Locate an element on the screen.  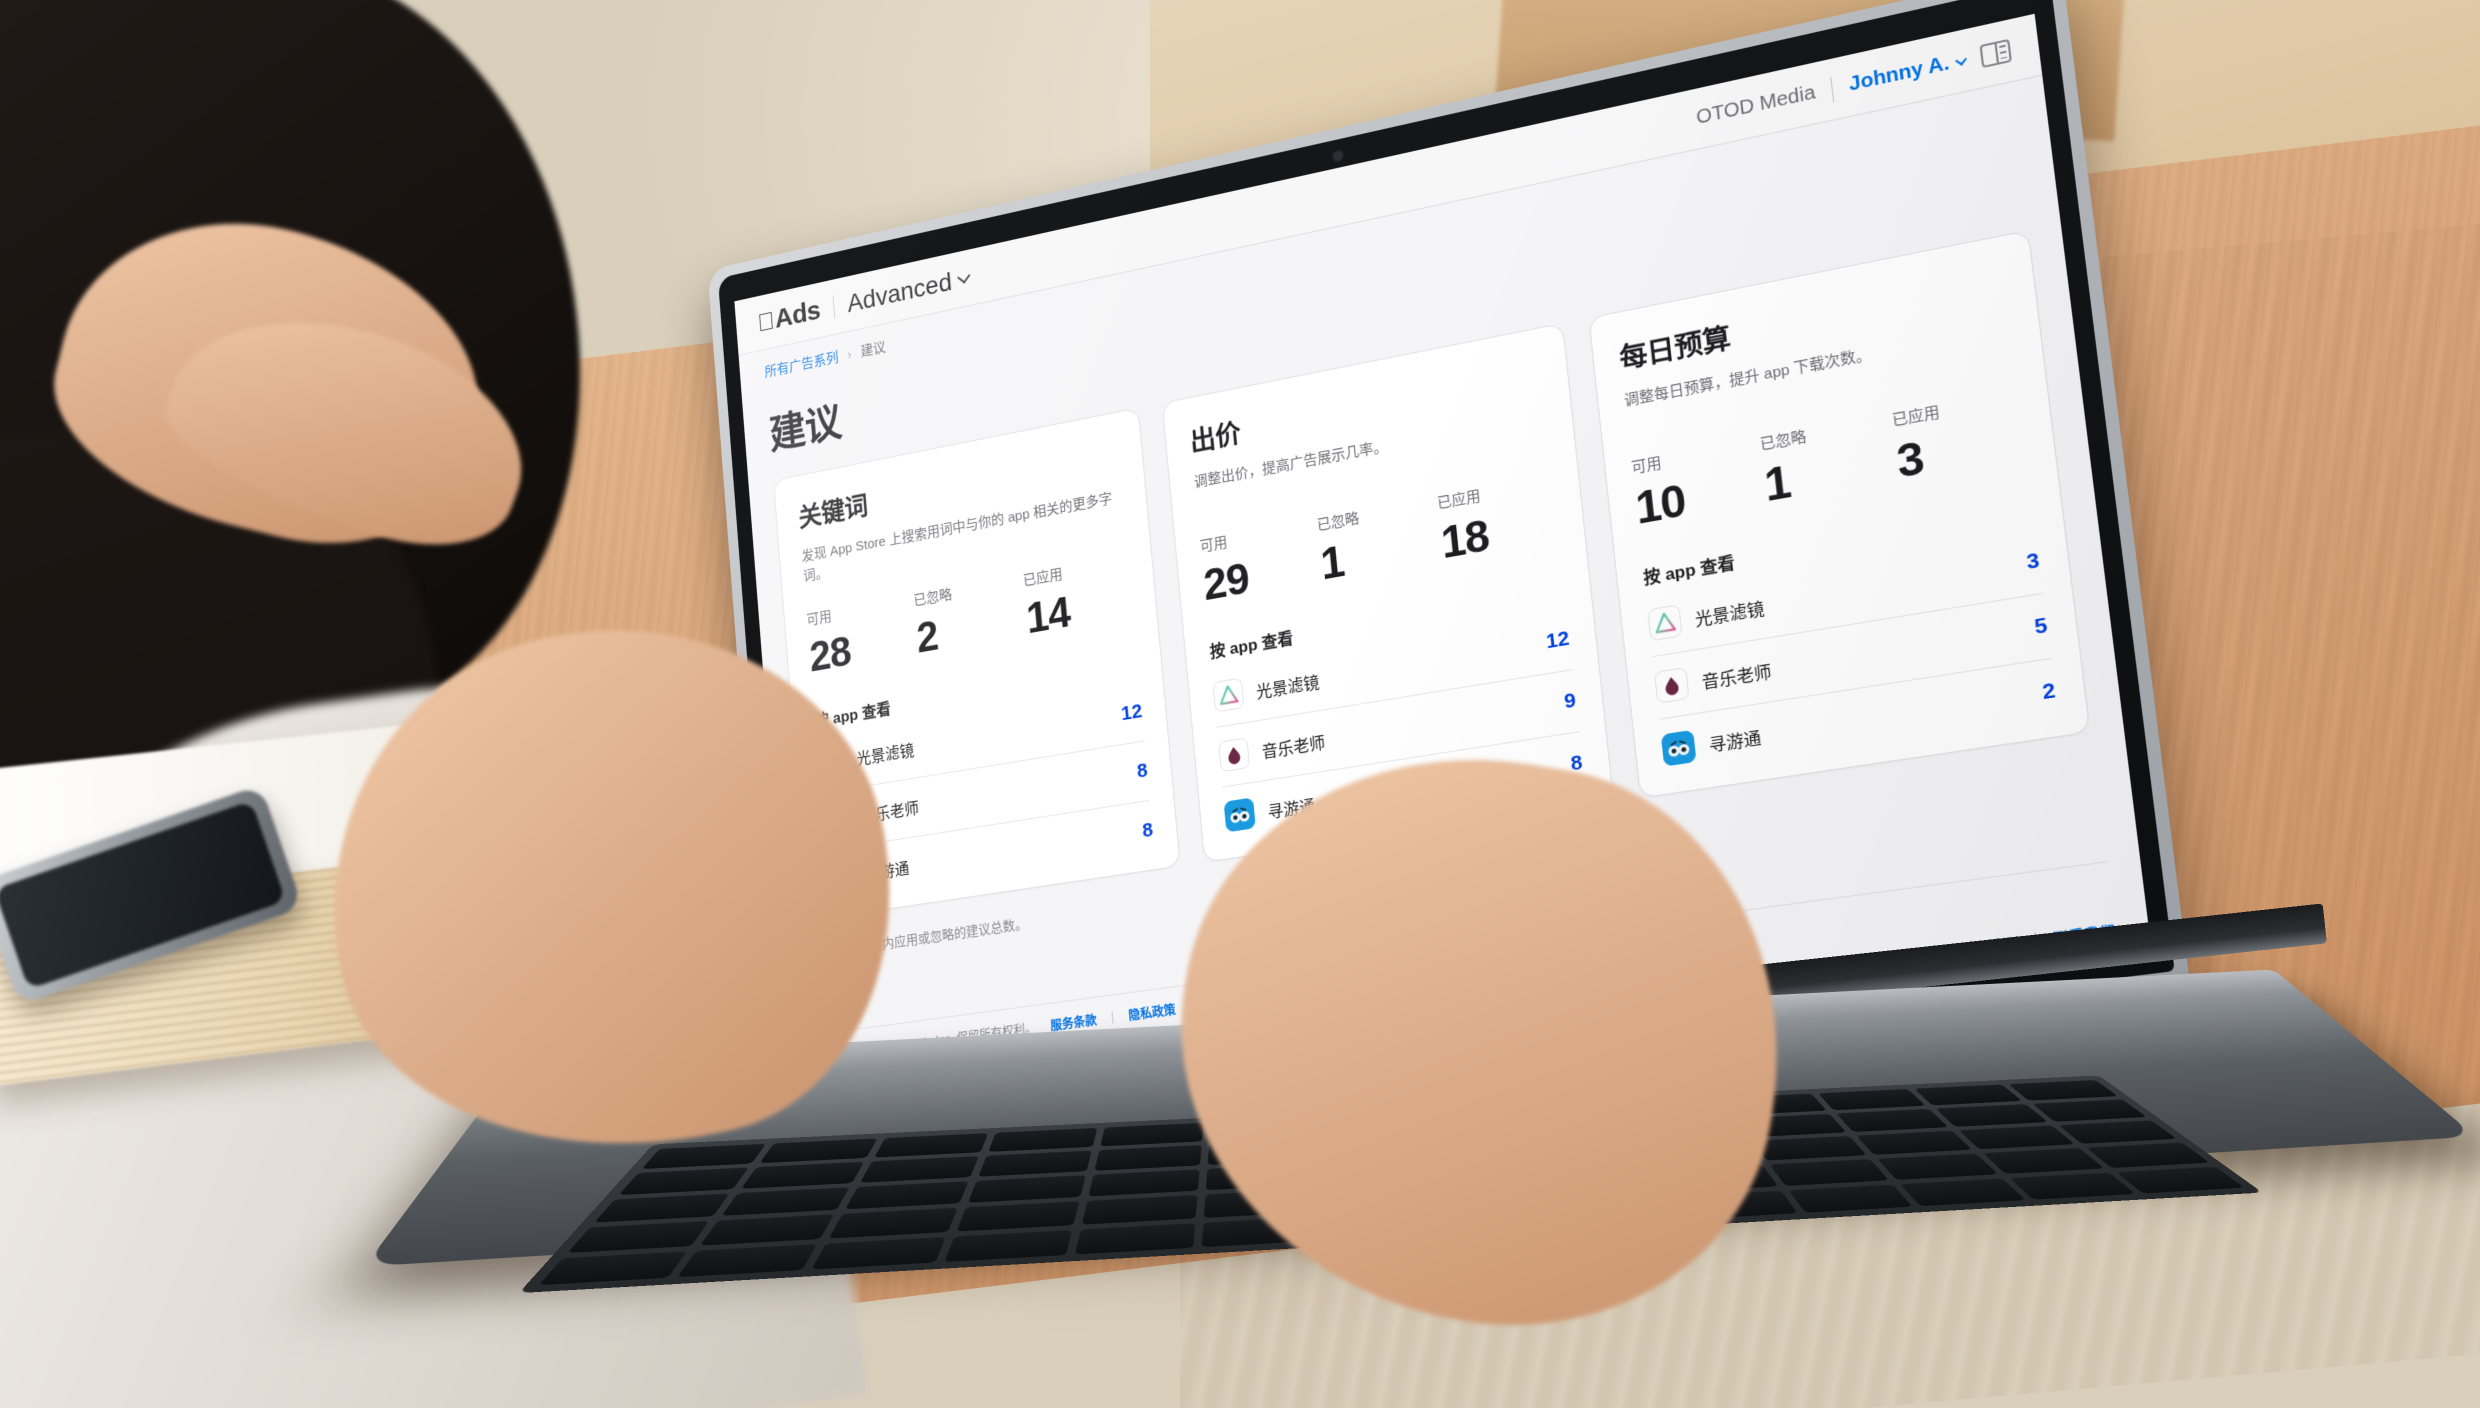
user-name: Johnny A. is located at coordinates (1899, 74).